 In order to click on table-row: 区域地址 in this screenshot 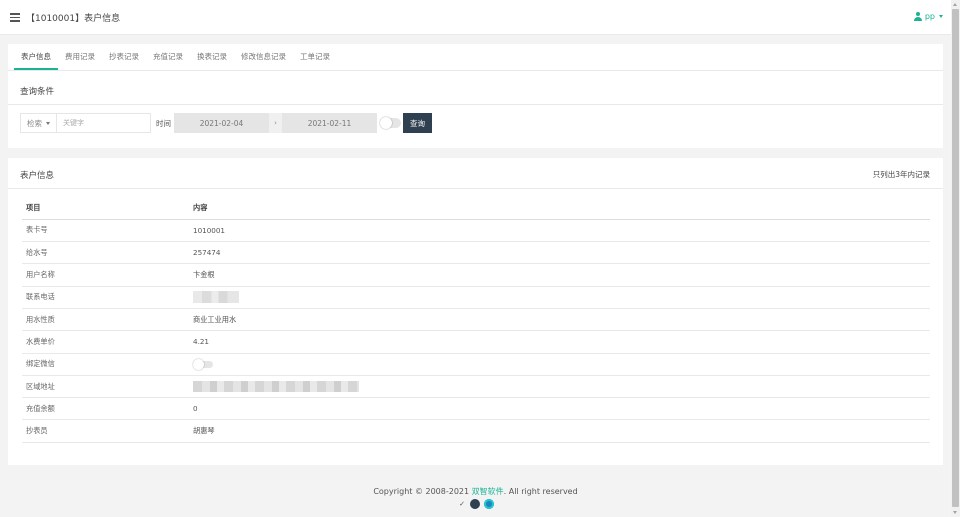, I will do `click(476, 387)`.